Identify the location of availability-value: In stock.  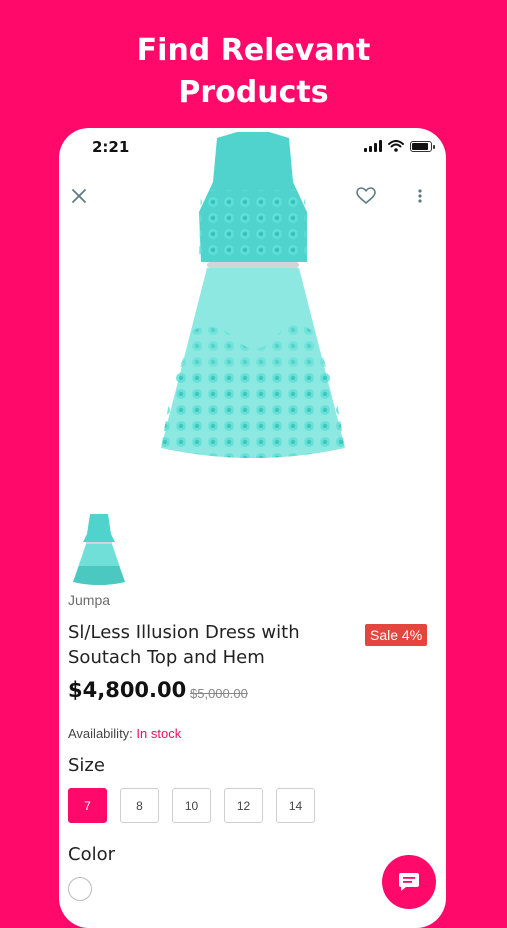
(159, 733).